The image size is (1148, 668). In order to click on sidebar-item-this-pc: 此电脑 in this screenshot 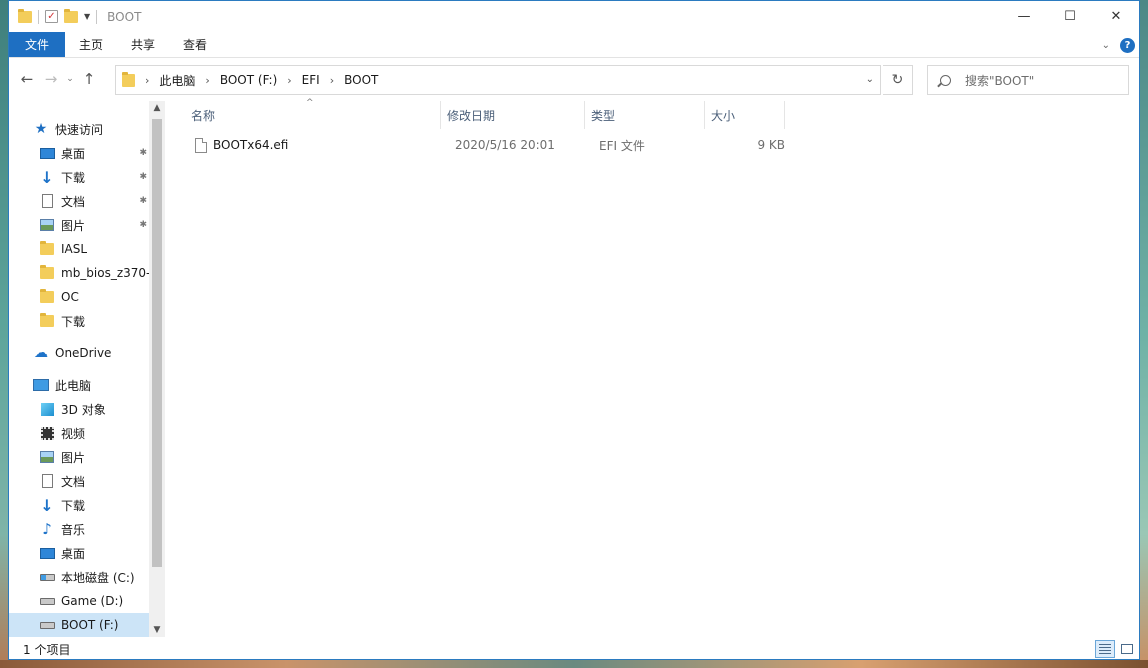, I will do `click(79, 385)`.